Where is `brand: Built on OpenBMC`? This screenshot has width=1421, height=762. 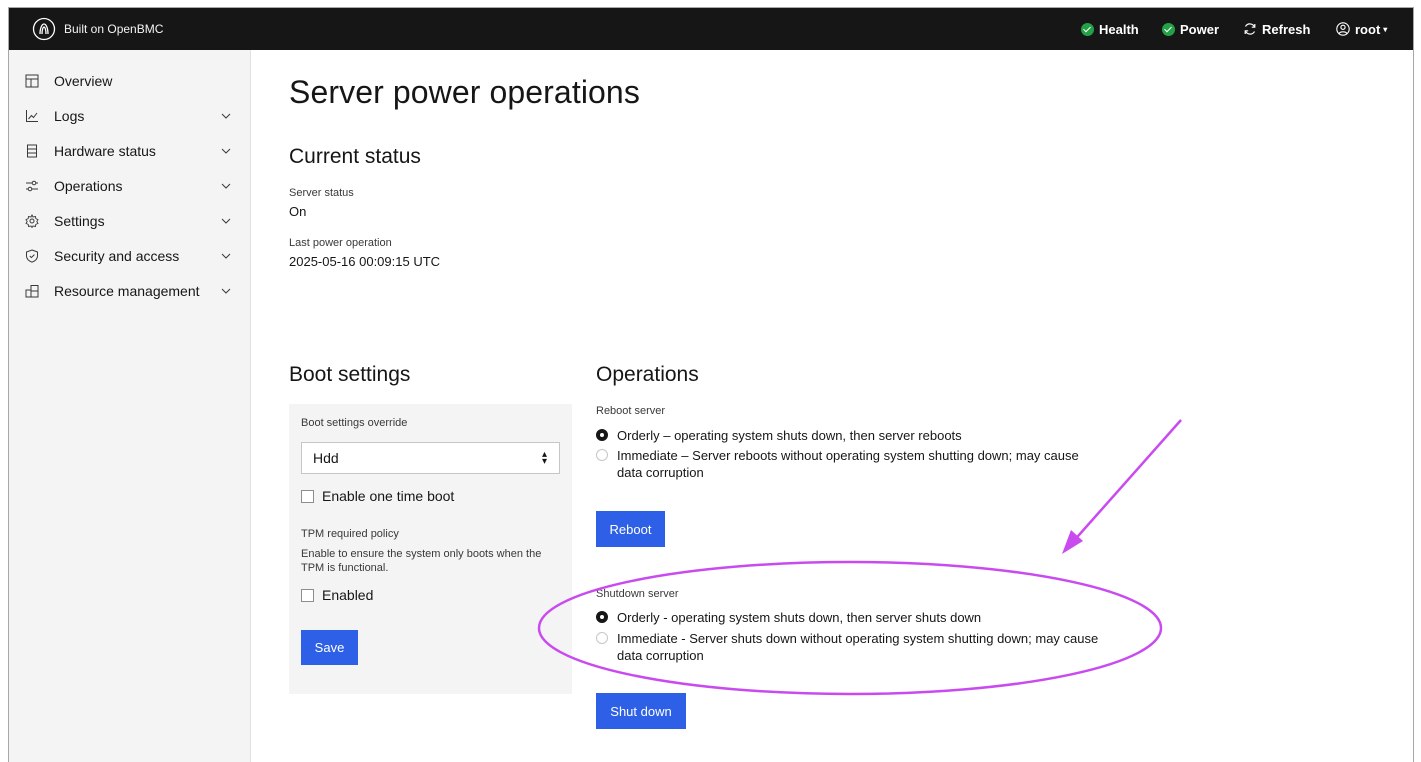 brand: Built on OpenBMC is located at coordinates (97, 29).